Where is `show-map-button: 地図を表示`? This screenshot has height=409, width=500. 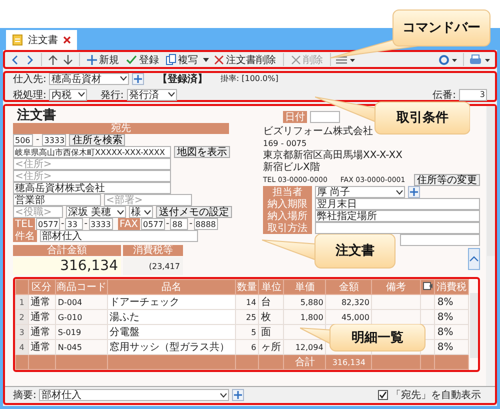 show-map-button: 地図を表示 is located at coordinates (202, 152).